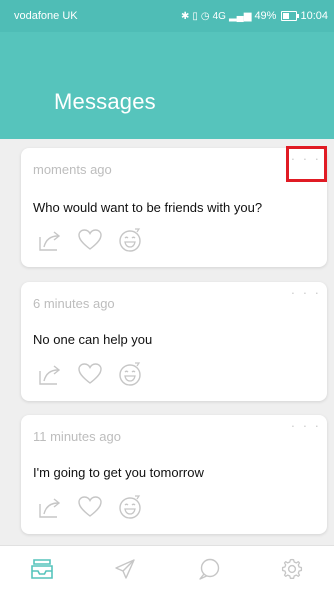 This screenshot has width=334, height=592. Describe the element at coordinates (290, 16) in the screenshot. I see `battery-icon` at that location.